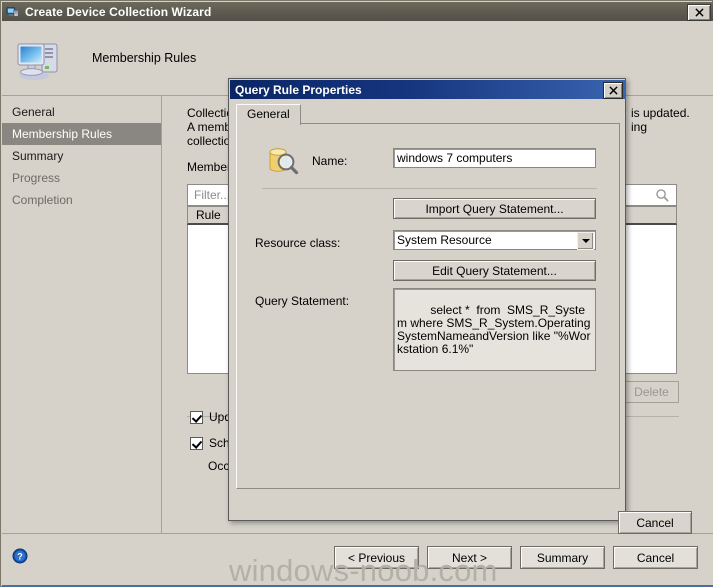 The width and height of the screenshot is (713, 587). I want to click on checkbox-schedule-label: Sch, so click(219, 443).